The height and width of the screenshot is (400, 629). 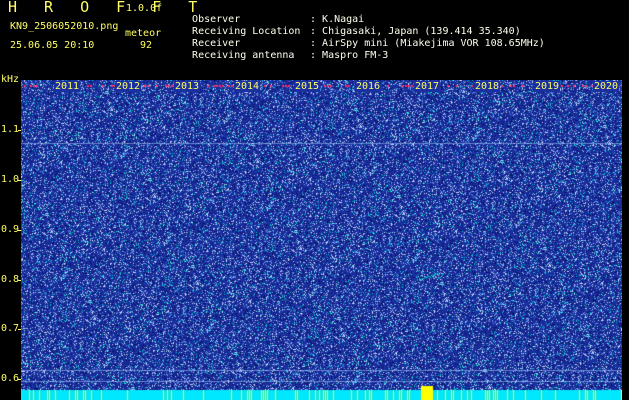 What do you see at coordinates (247, 86) in the screenshot?
I see `x-tick-label: 2014` at bounding box center [247, 86].